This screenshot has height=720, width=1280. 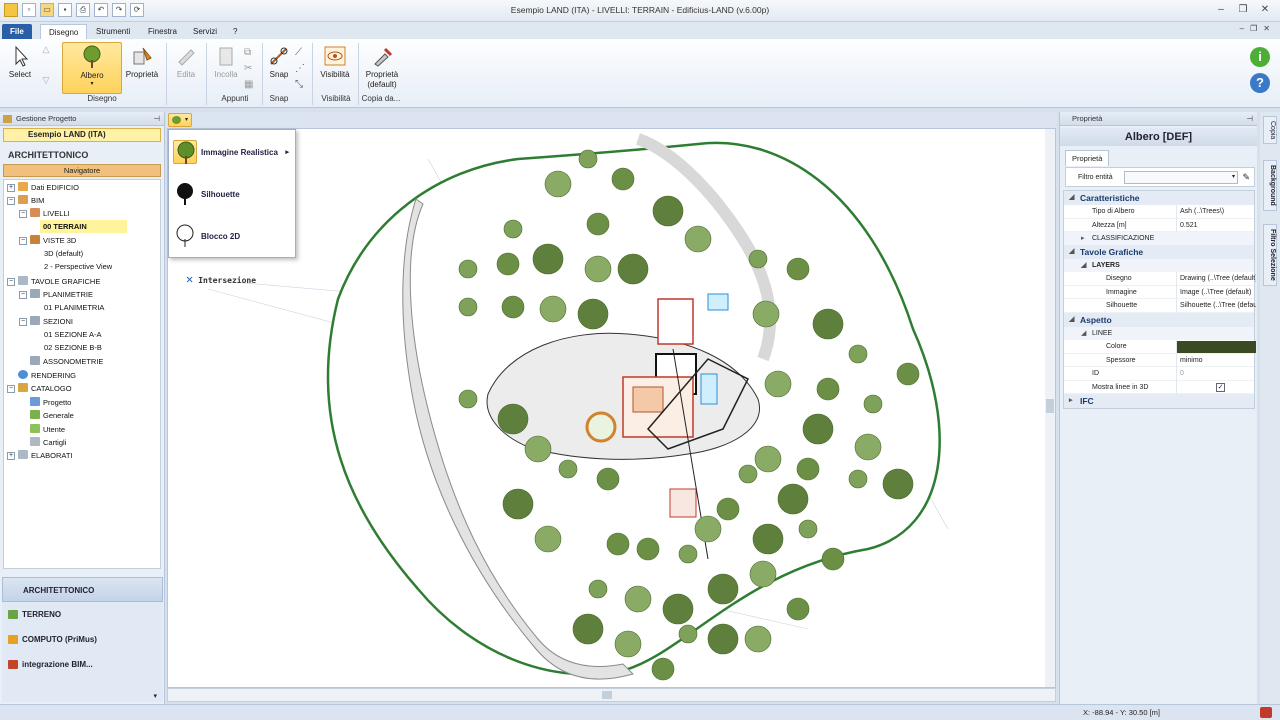 I want to click on project-button: Esempio LAND (ITA), so click(x=82, y=135).